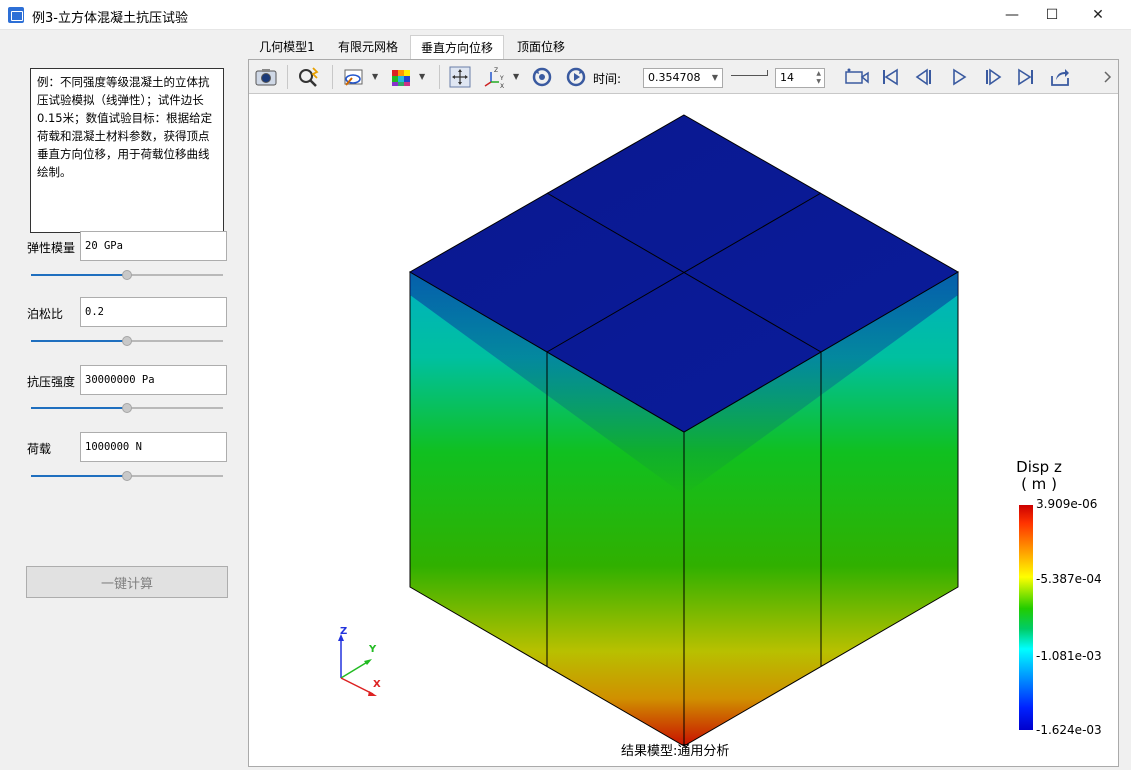  Describe the element at coordinates (787, 77) in the screenshot. I see `step-value: 14` at that location.